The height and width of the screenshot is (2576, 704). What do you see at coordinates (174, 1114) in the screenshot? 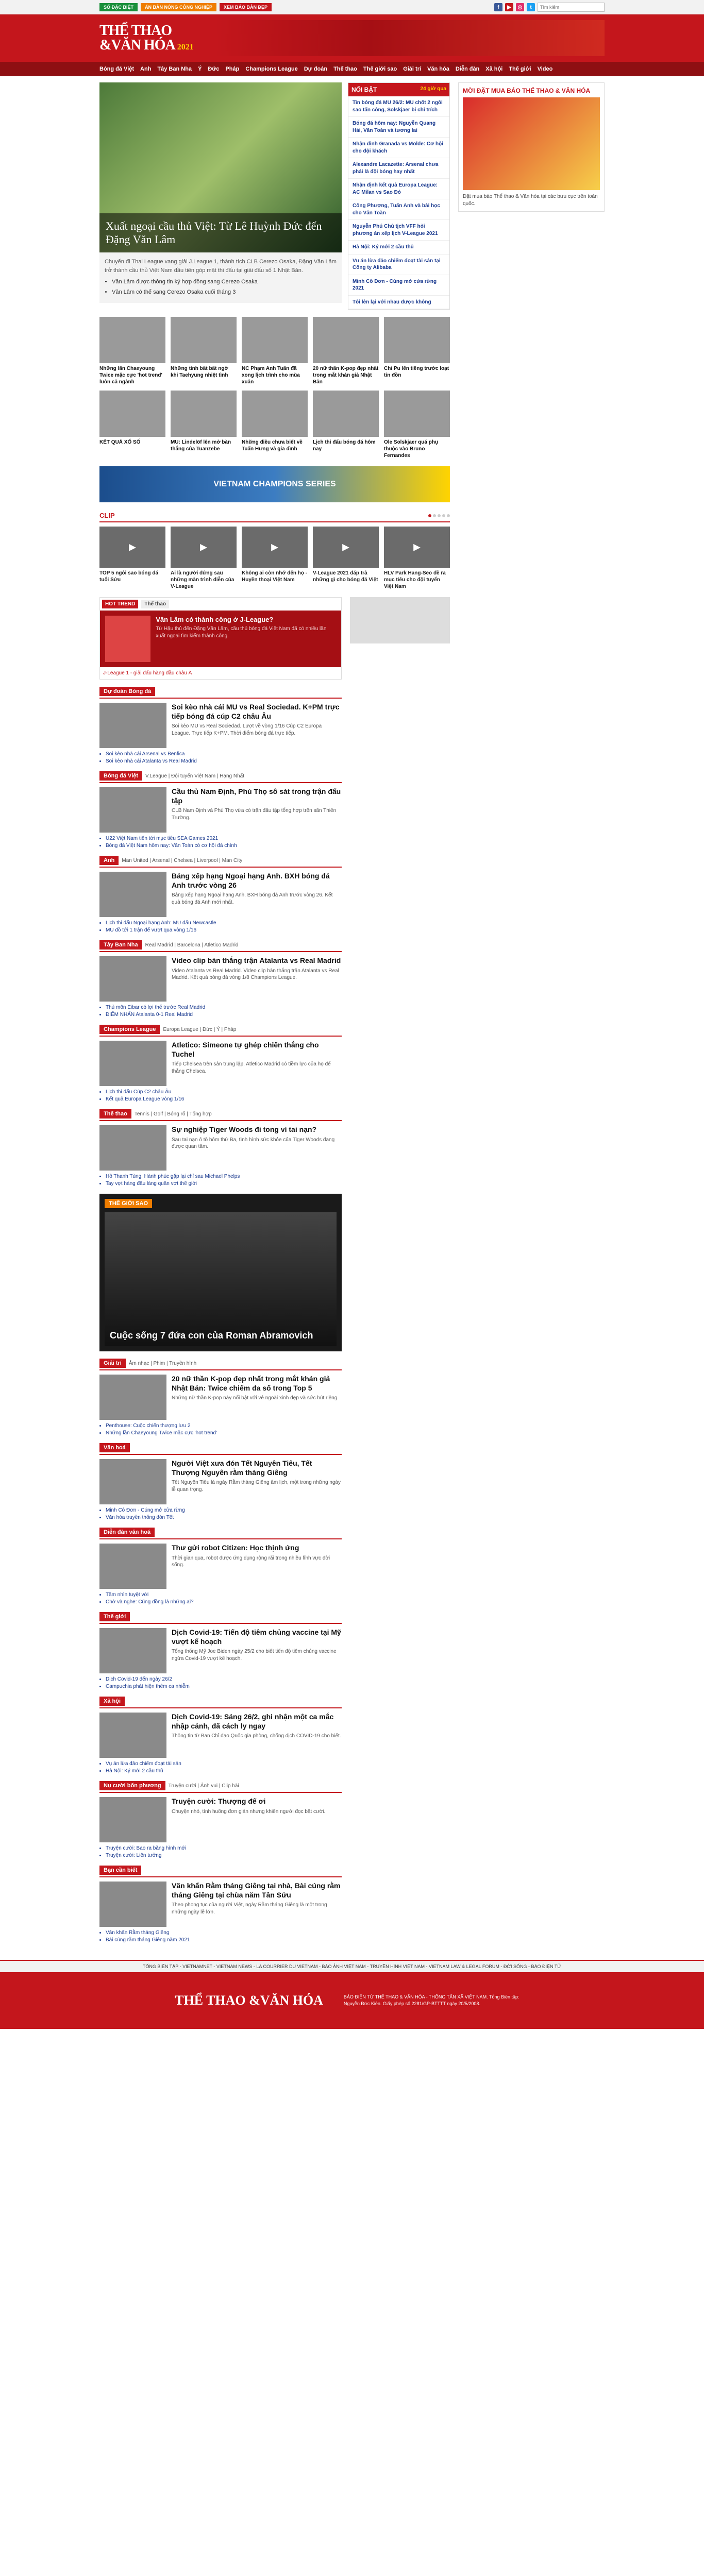
I see `category-subnav: Tennis | Golf | Bóng rổ | Tổng hợp` at bounding box center [174, 1114].